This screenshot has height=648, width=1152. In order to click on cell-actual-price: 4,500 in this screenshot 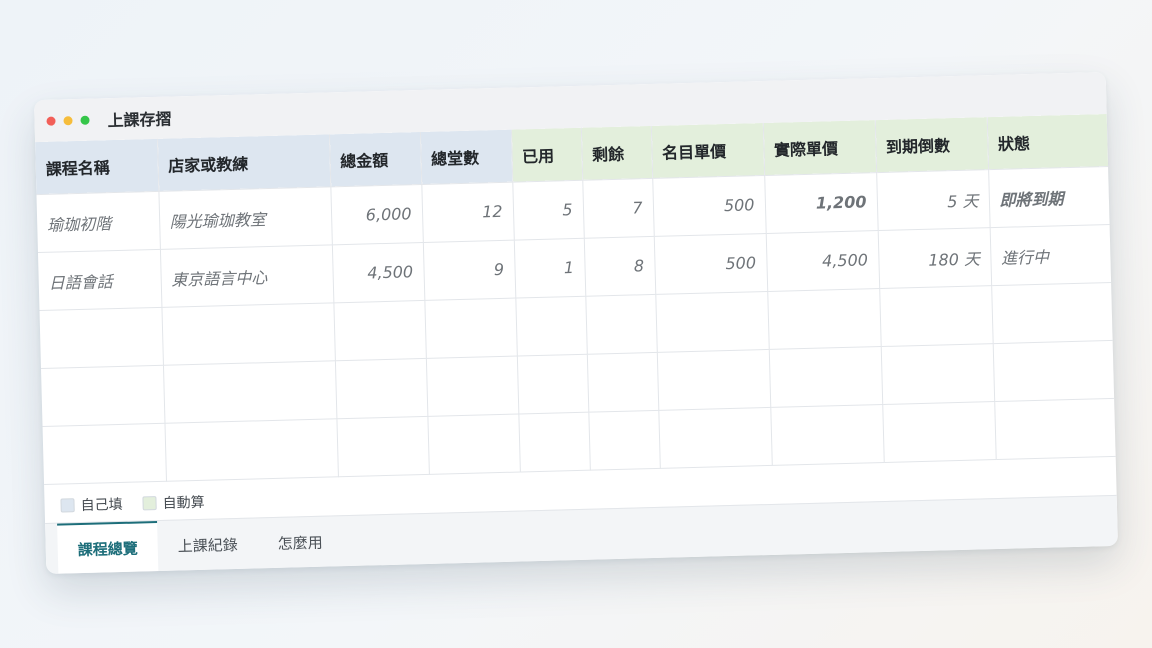, I will do `click(822, 261)`.